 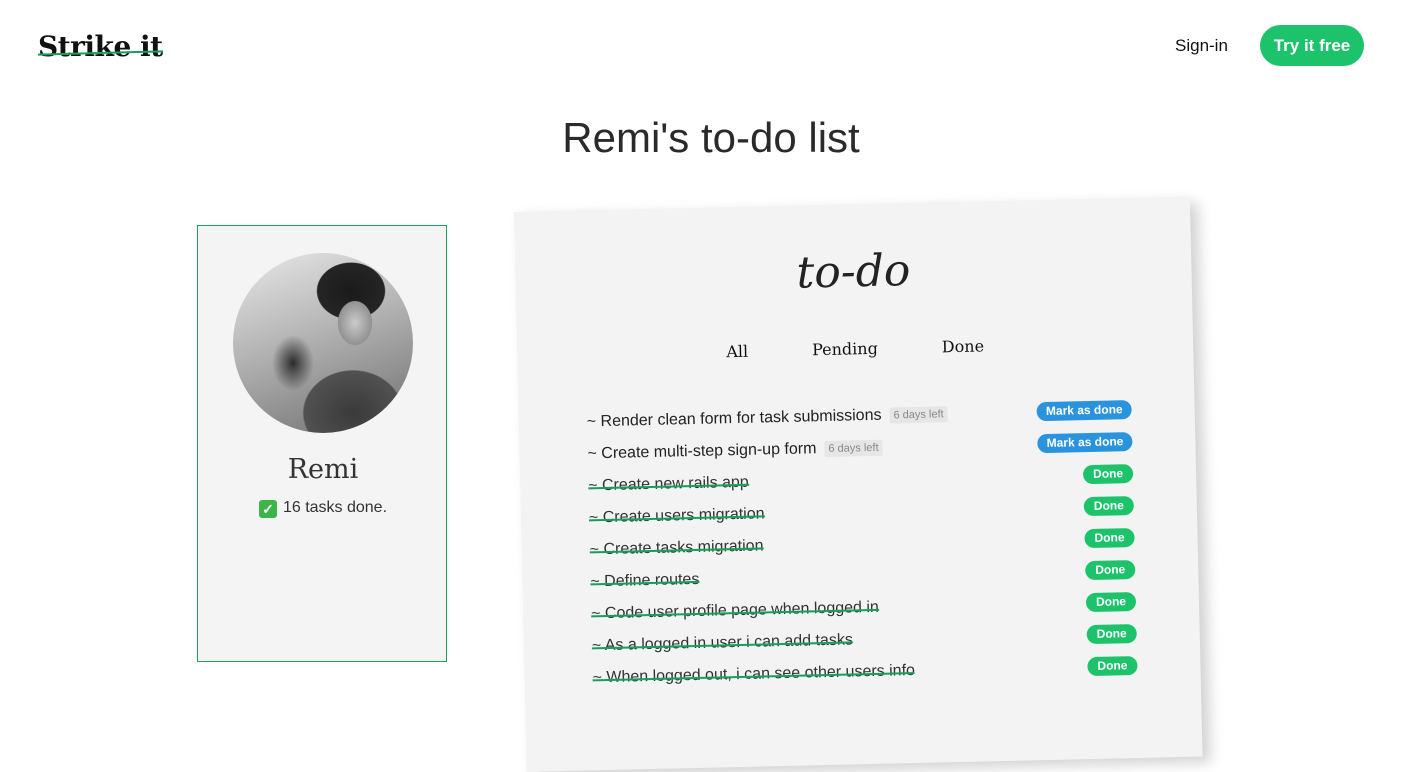 I want to click on task-text: ~ As a logged in user i can add tasks, so click(x=722, y=643).